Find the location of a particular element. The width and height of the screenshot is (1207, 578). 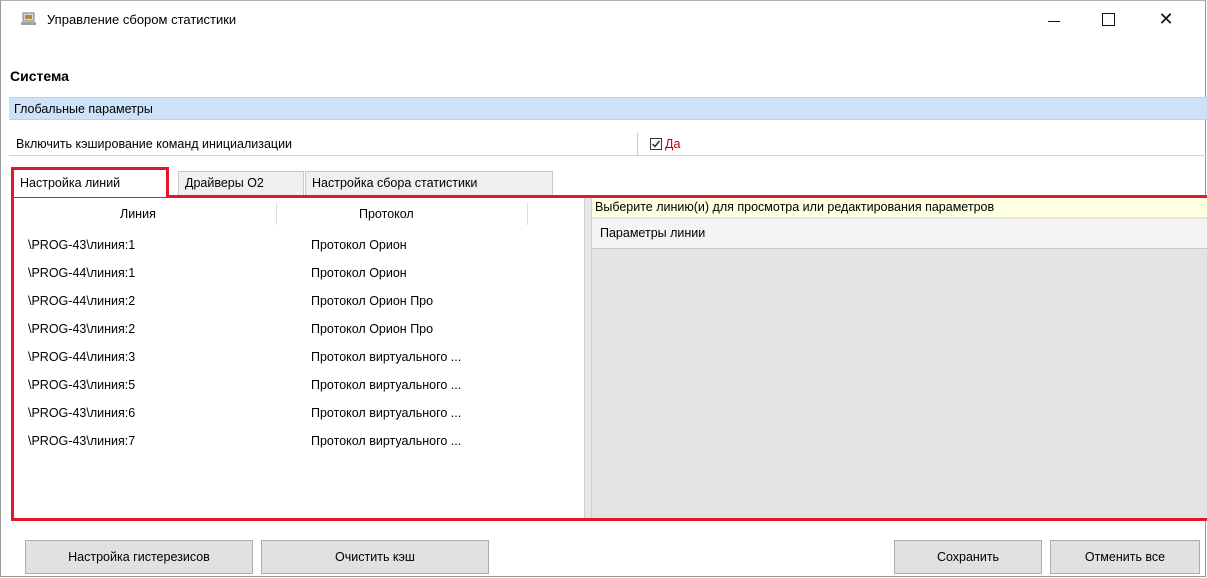

line-cell: \PROG-44\линия:1 is located at coordinates (82, 273).